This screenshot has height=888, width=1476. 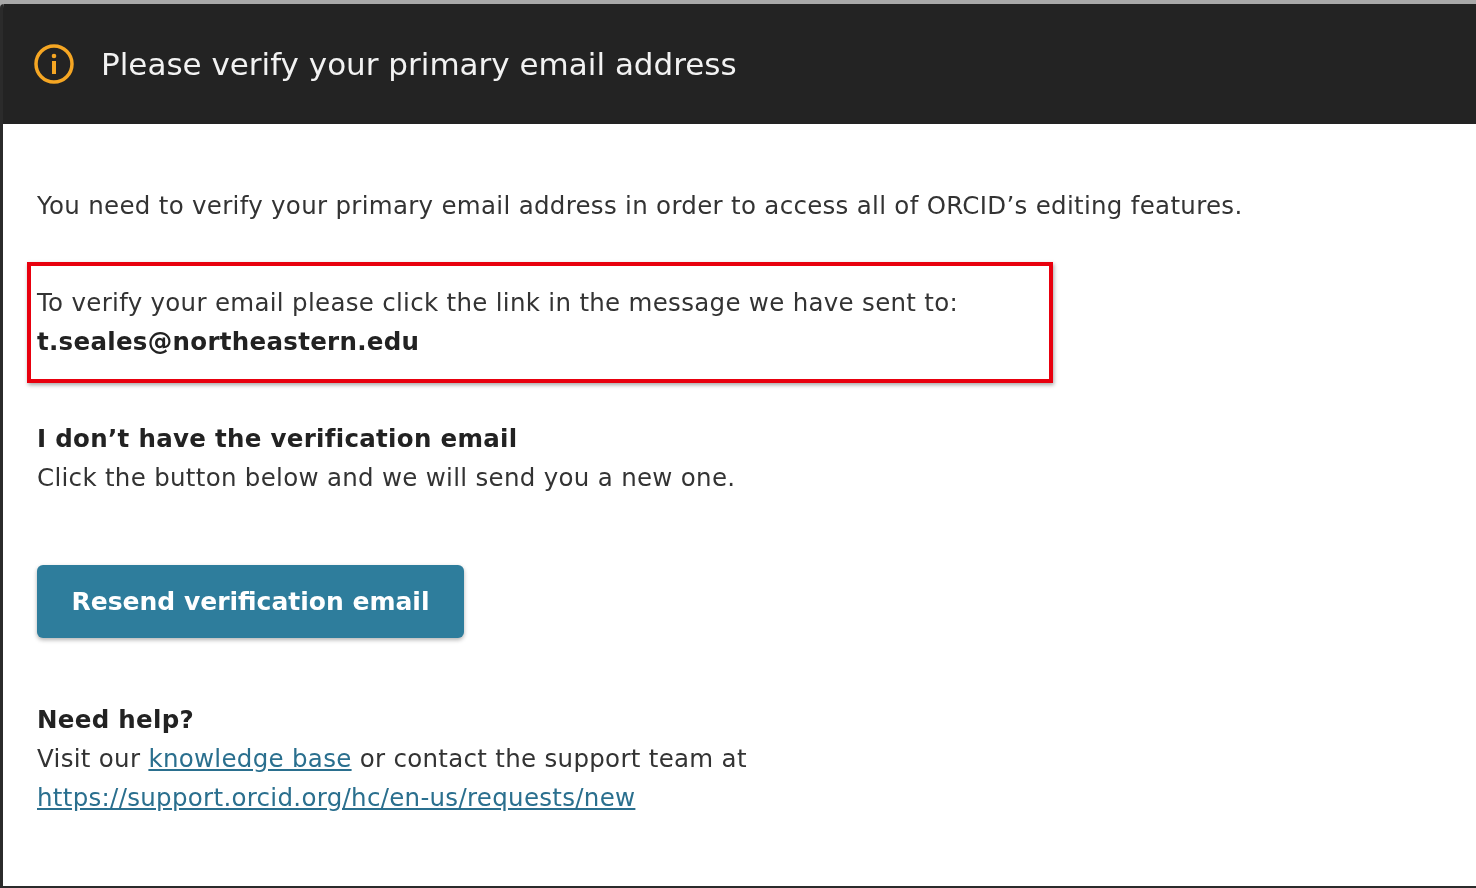 I want to click on knowledge-base-link: knowledge base, so click(x=250, y=758).